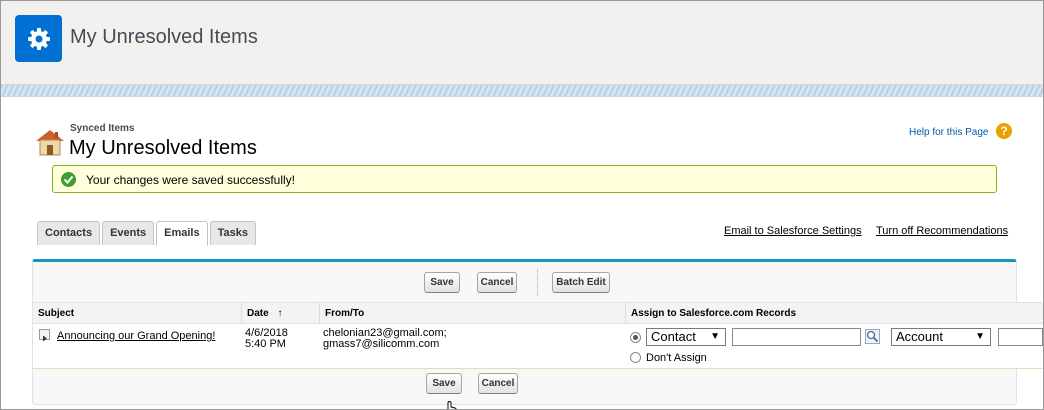  What do you see at coordinates (498, 383) in the screenshot?
I see `cancel-button-bottom: Cancel` at bounding box center [498, 383].